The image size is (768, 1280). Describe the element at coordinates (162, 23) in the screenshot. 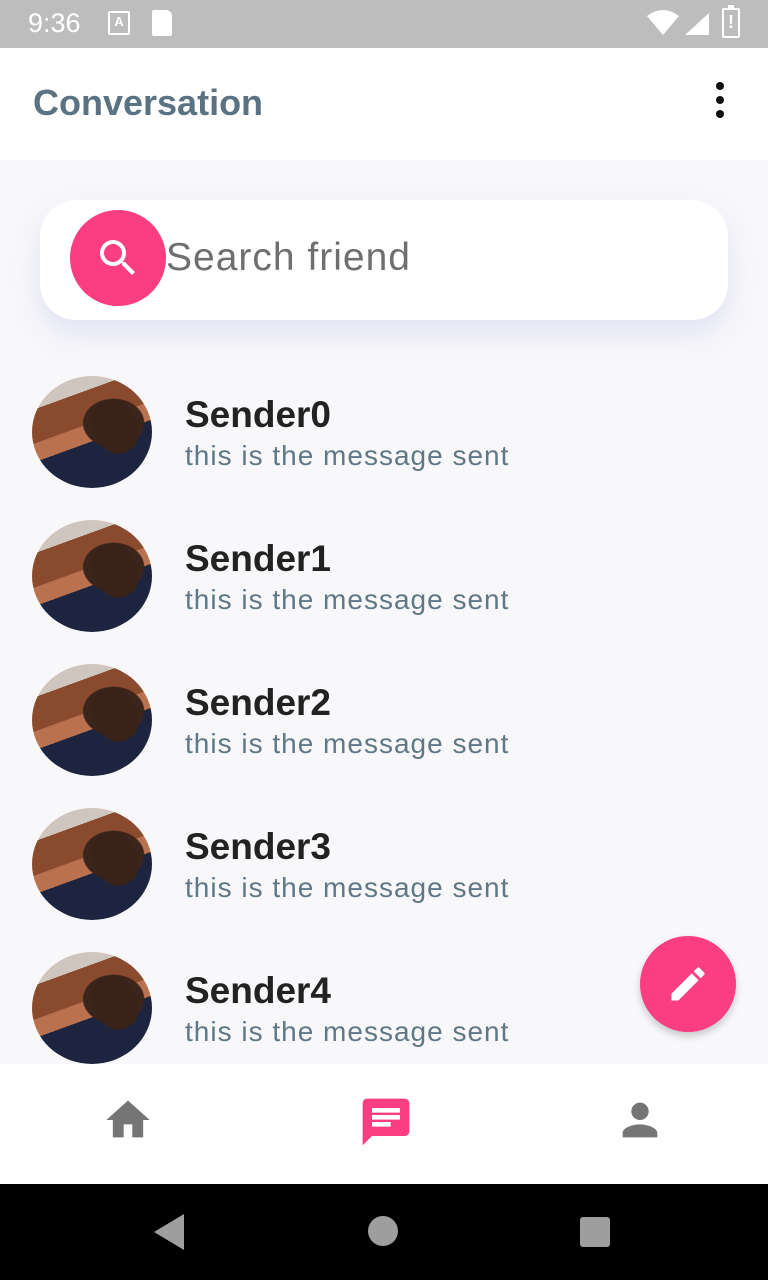

I see `sd-card-icon` at that location.